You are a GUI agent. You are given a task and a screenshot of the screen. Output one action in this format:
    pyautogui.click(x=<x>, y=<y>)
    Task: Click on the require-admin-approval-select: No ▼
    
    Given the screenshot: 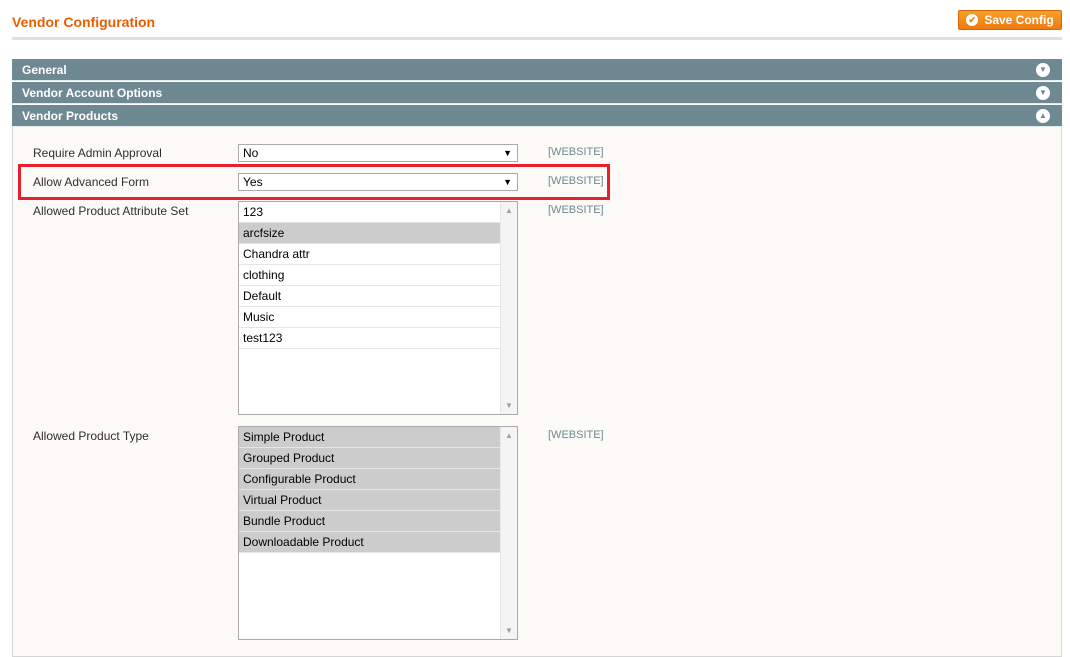 What is the action you would take?
    pyautogui.click(x=378, y=153)
    